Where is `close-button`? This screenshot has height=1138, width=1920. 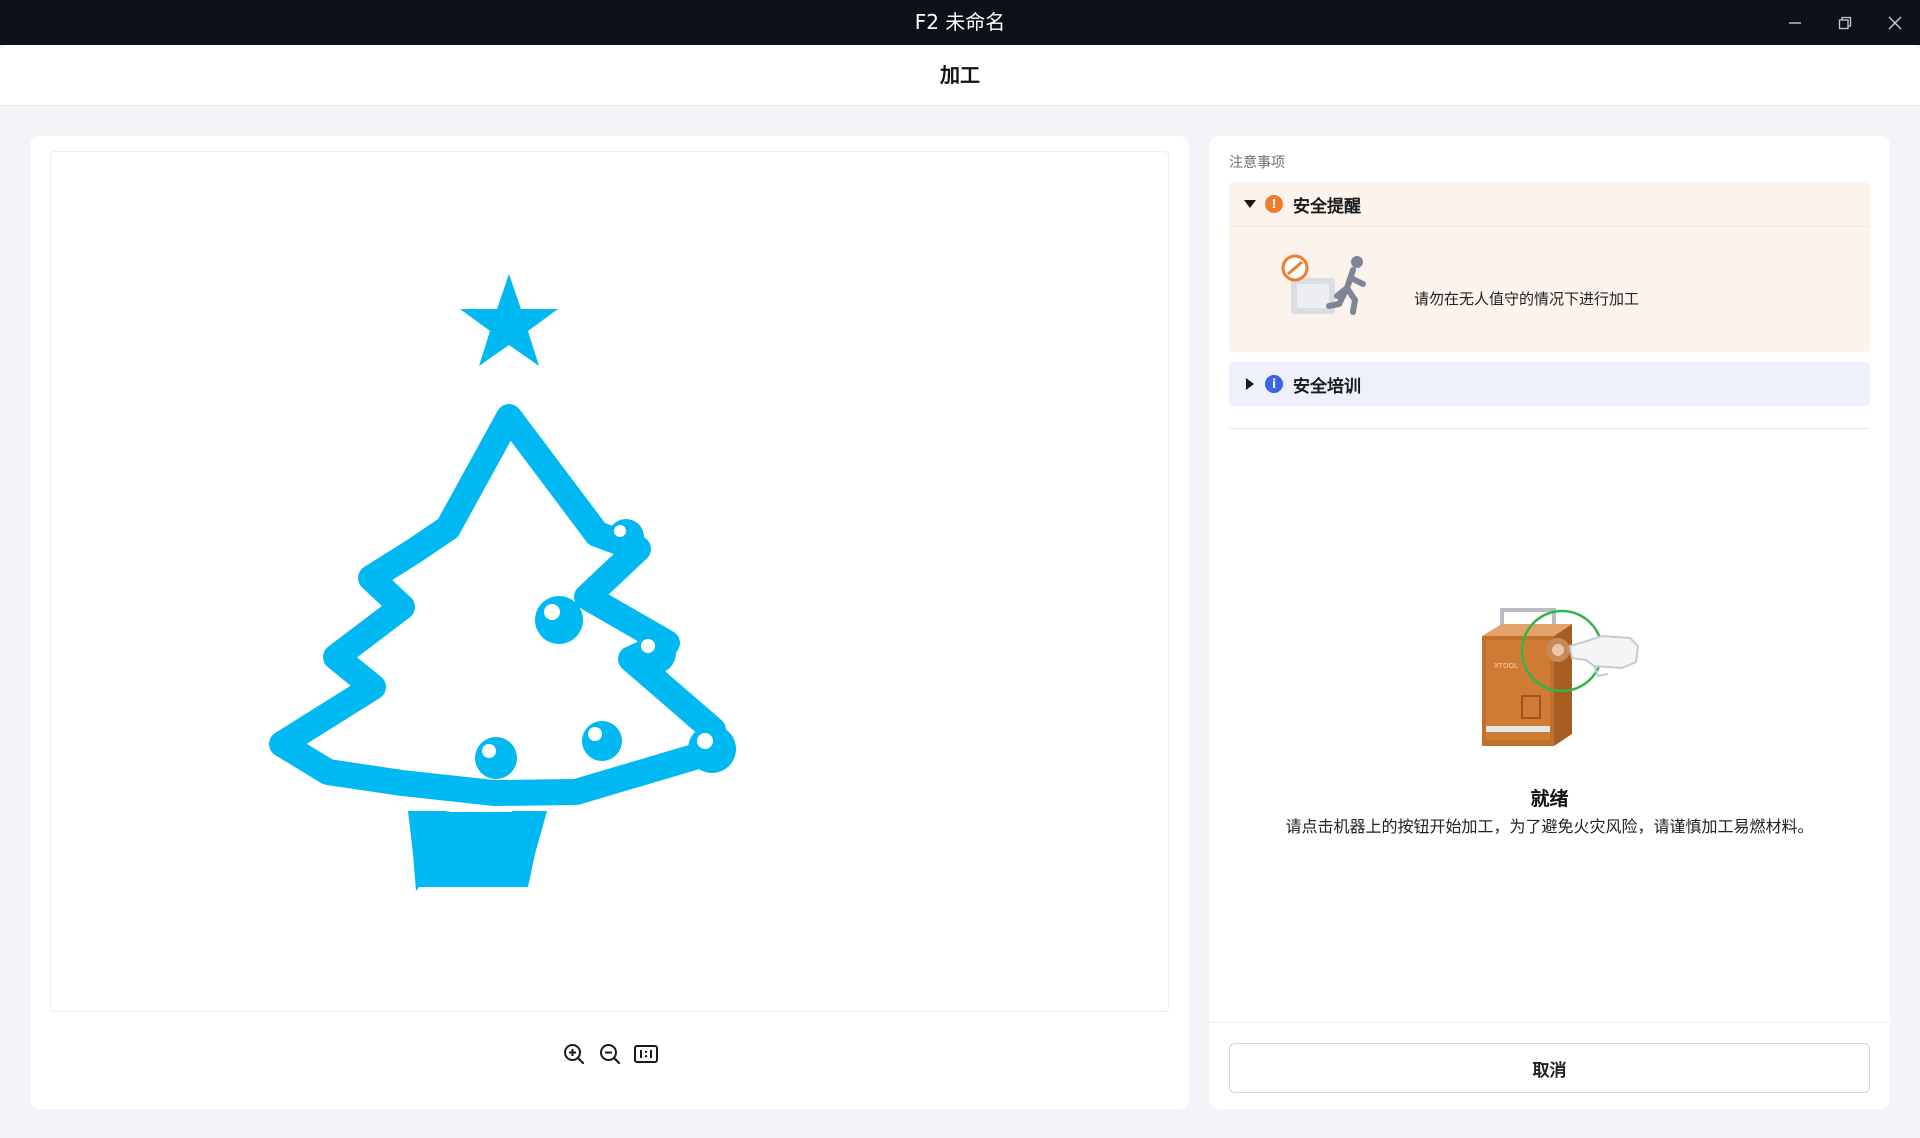 close-button is located at coordinates (1895, 22).